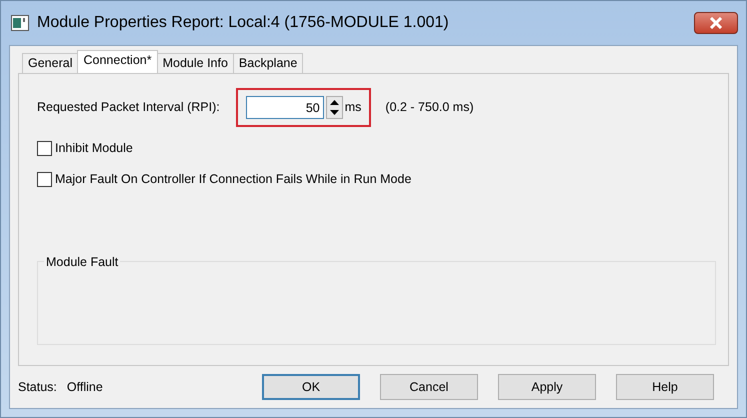 This screenshot has height=418, width=747. I want to click on window-icon, so click(20, 23).